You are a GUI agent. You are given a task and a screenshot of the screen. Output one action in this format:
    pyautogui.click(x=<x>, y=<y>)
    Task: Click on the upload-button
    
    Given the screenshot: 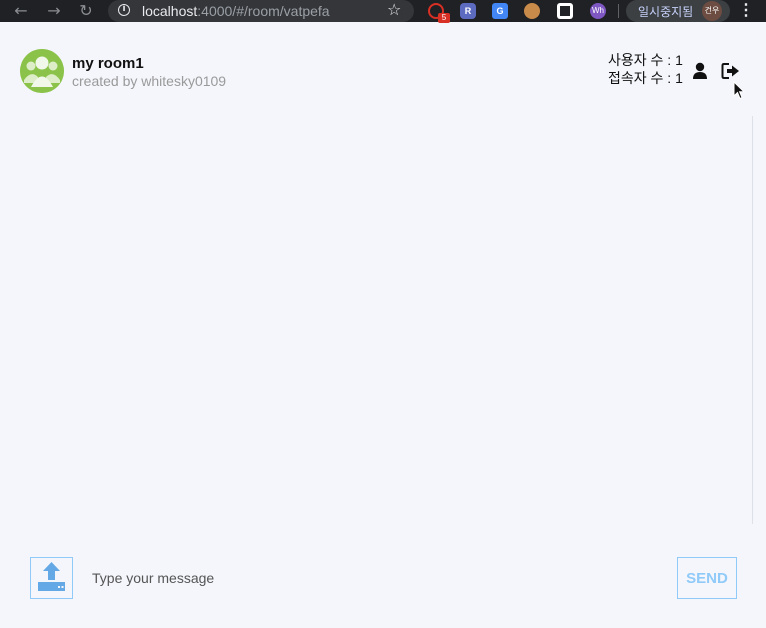 What is the action you would take?
    pyautogui.click(x=51, y=578)
    